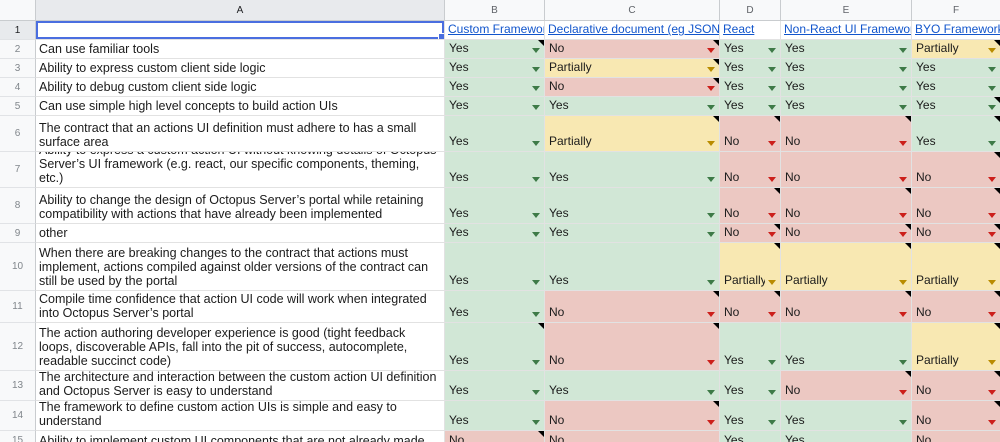 This screenshot has width=1000, height=442. What do you see at coordinates (18, 416) in the screenshot?
I see `row-header-14: 14` at bounding box center [18, 416].